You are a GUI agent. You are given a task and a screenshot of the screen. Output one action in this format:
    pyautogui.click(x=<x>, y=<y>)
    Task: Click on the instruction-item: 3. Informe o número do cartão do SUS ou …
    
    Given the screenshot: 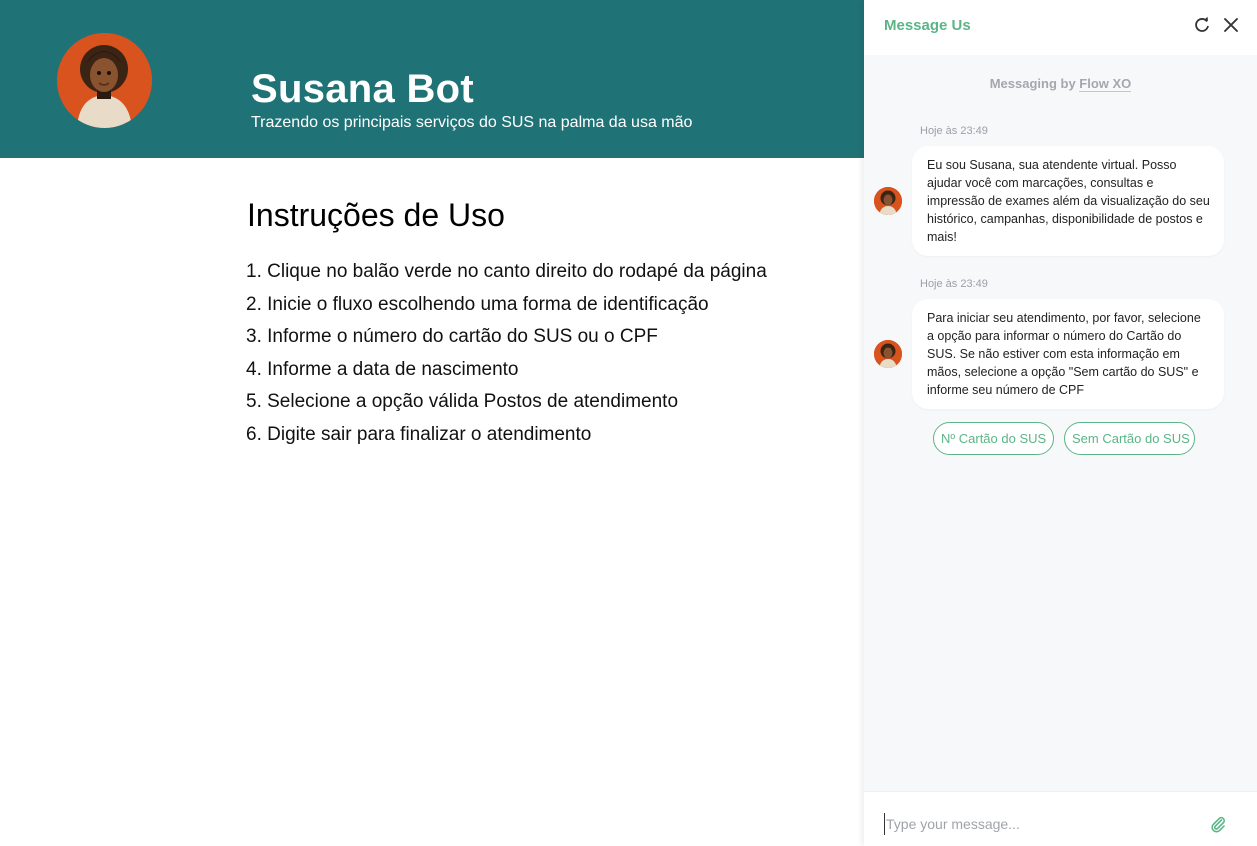 What is the action you would take?
    pyautogui.click(x=452, y=337)
    